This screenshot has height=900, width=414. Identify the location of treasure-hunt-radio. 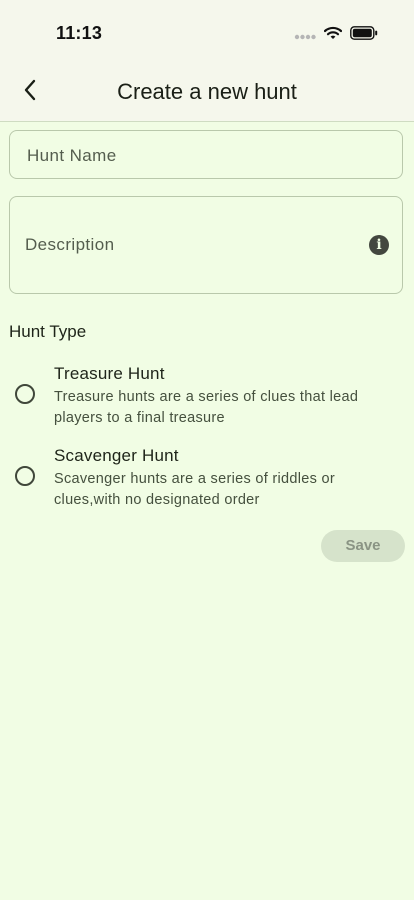
(25, 394).